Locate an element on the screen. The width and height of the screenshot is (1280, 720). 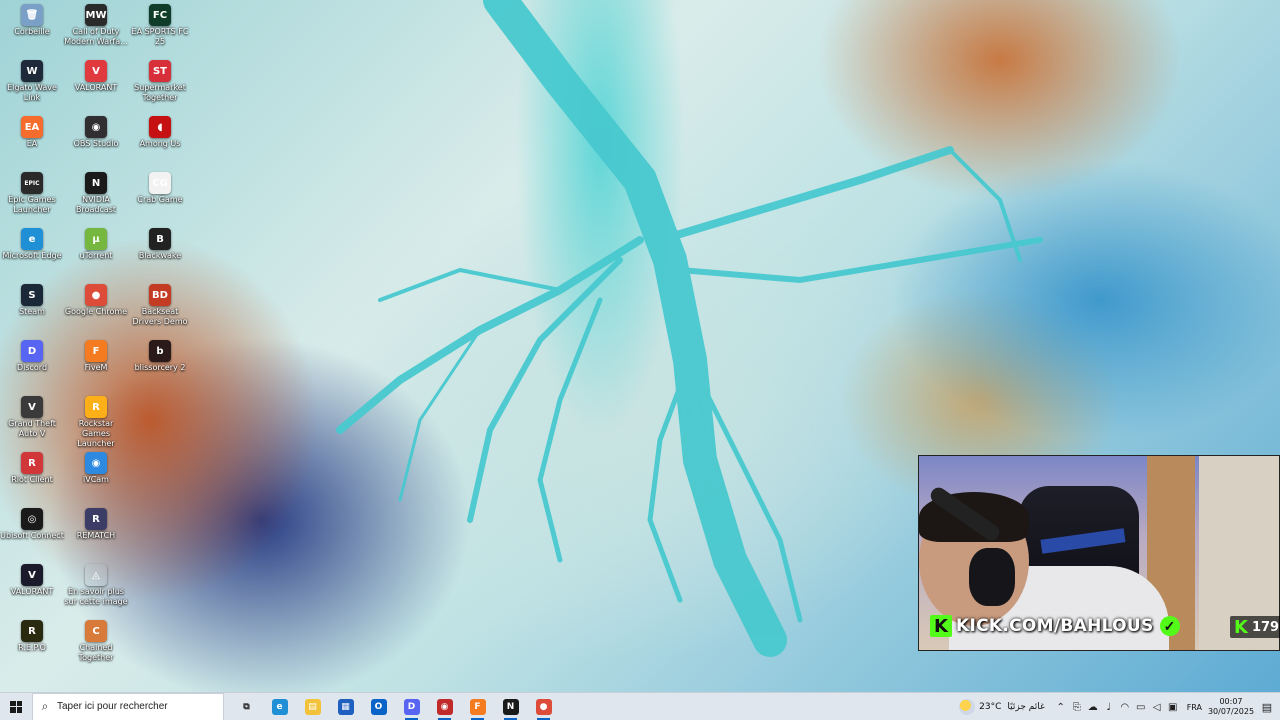
desktop-shortcut-label: Among Us is located at coordinates (160, 143).